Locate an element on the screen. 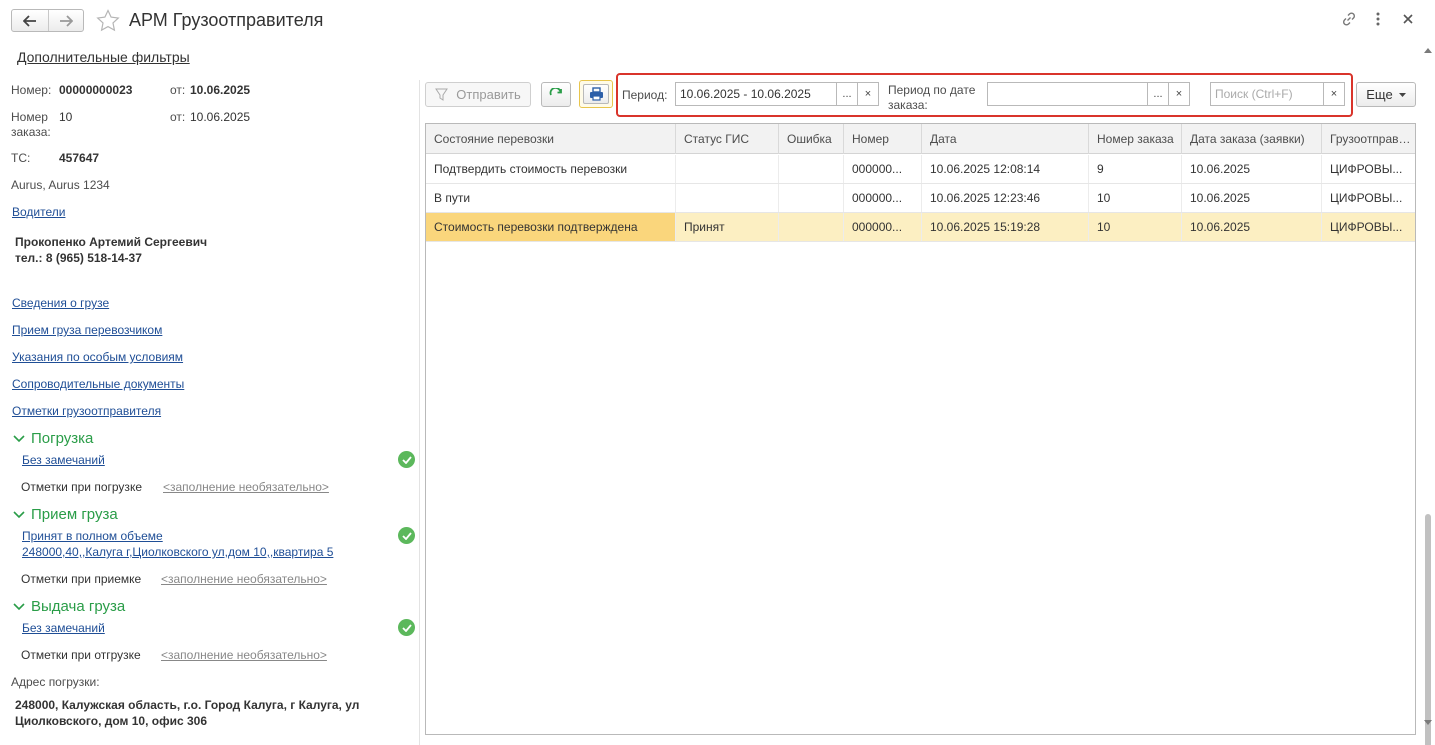  nav-buttons is located at coordinates (47, 20).